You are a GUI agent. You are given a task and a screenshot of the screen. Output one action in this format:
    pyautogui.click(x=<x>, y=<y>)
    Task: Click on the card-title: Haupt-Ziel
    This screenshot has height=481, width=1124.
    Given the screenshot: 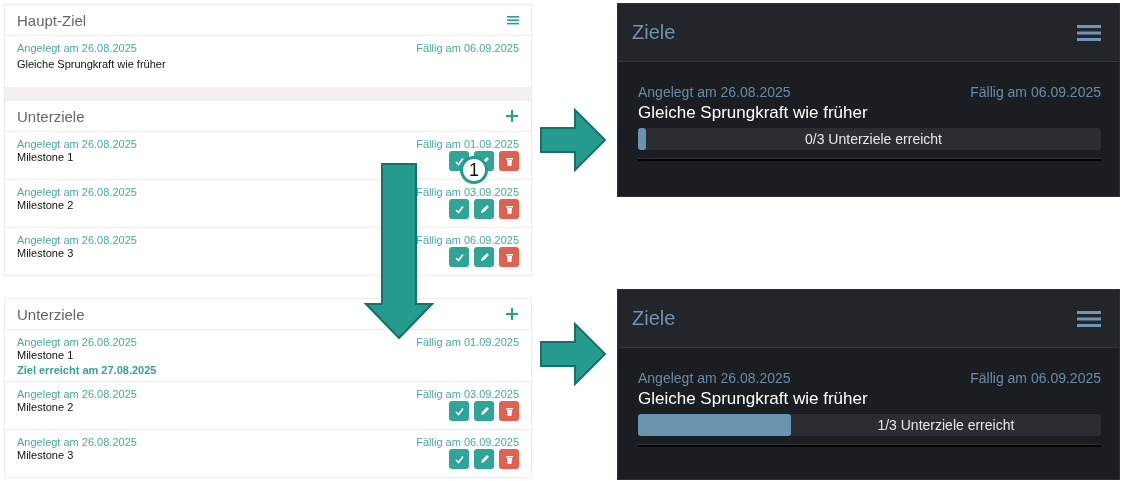 What is the action you would take?
    pyautogui.click(x=52, y=20)
    